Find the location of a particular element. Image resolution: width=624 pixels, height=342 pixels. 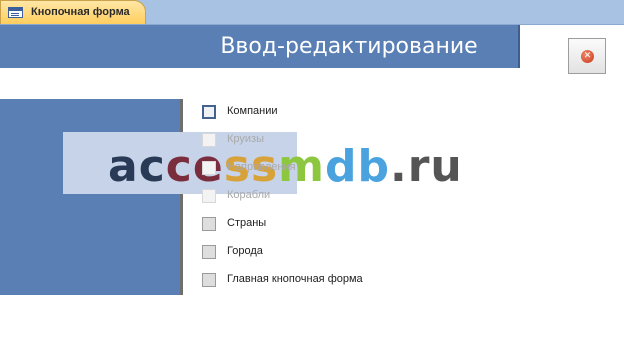

tab-label: Кнопочная форма is located at coordinates (80, 12).